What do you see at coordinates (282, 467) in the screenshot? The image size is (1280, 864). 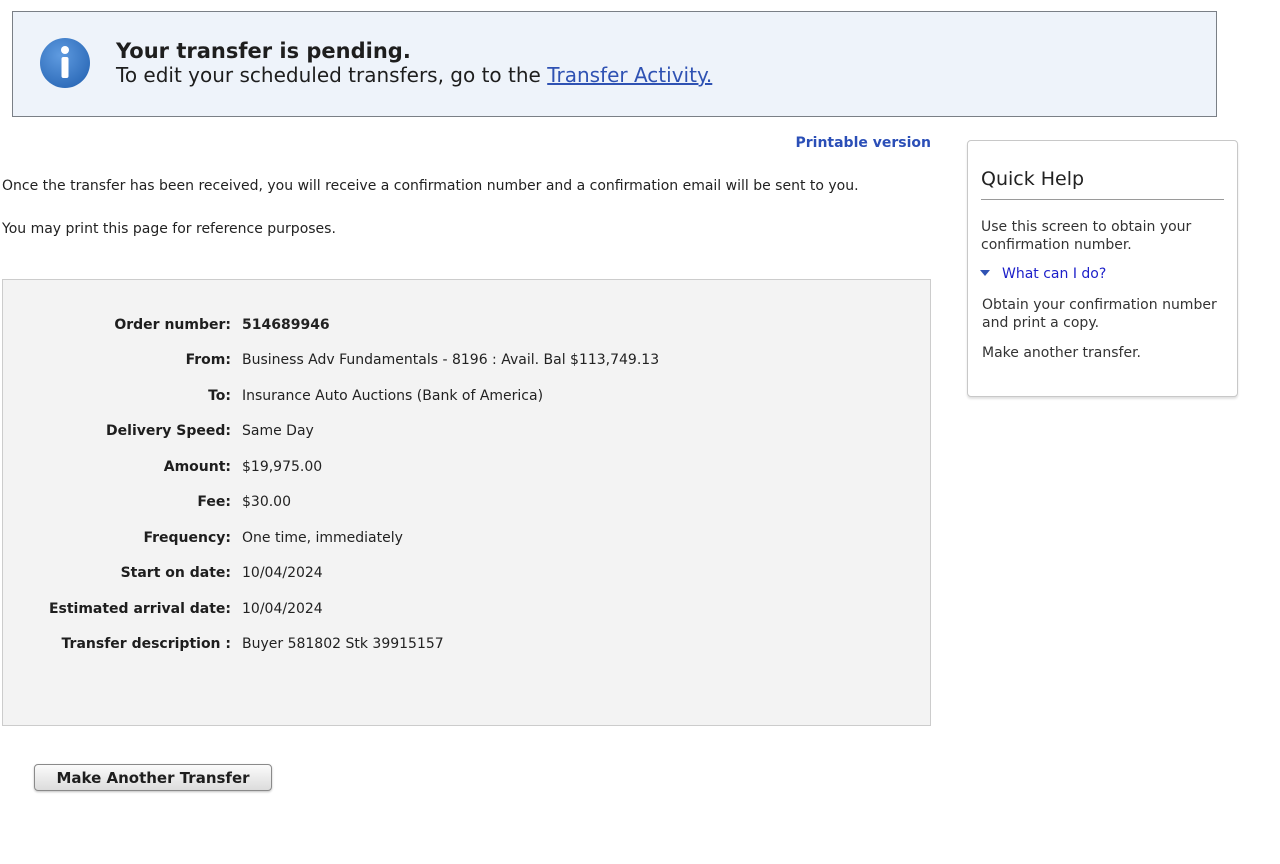 I see `detail-value: $19,975.00` at bounding box center [282, 467].